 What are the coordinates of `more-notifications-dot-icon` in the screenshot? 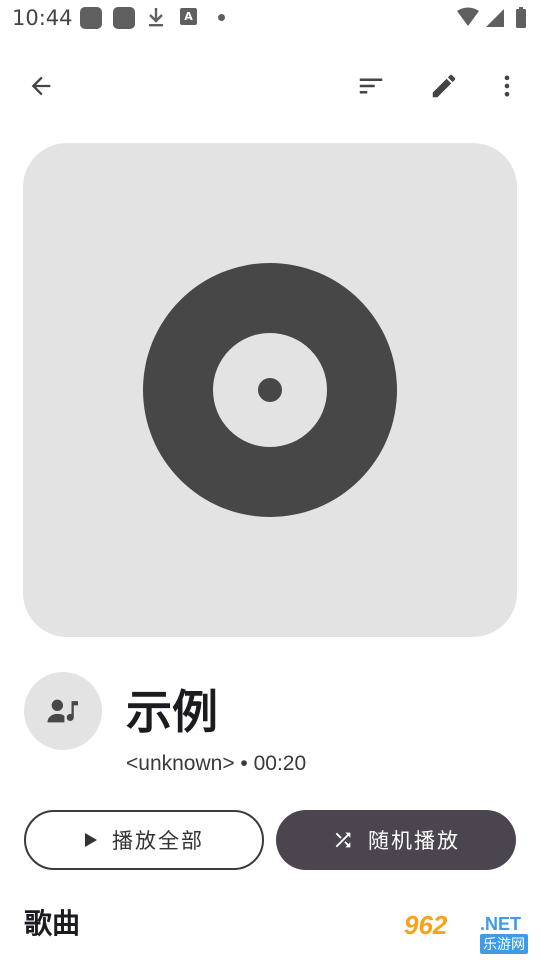 It's located at (221, 17).